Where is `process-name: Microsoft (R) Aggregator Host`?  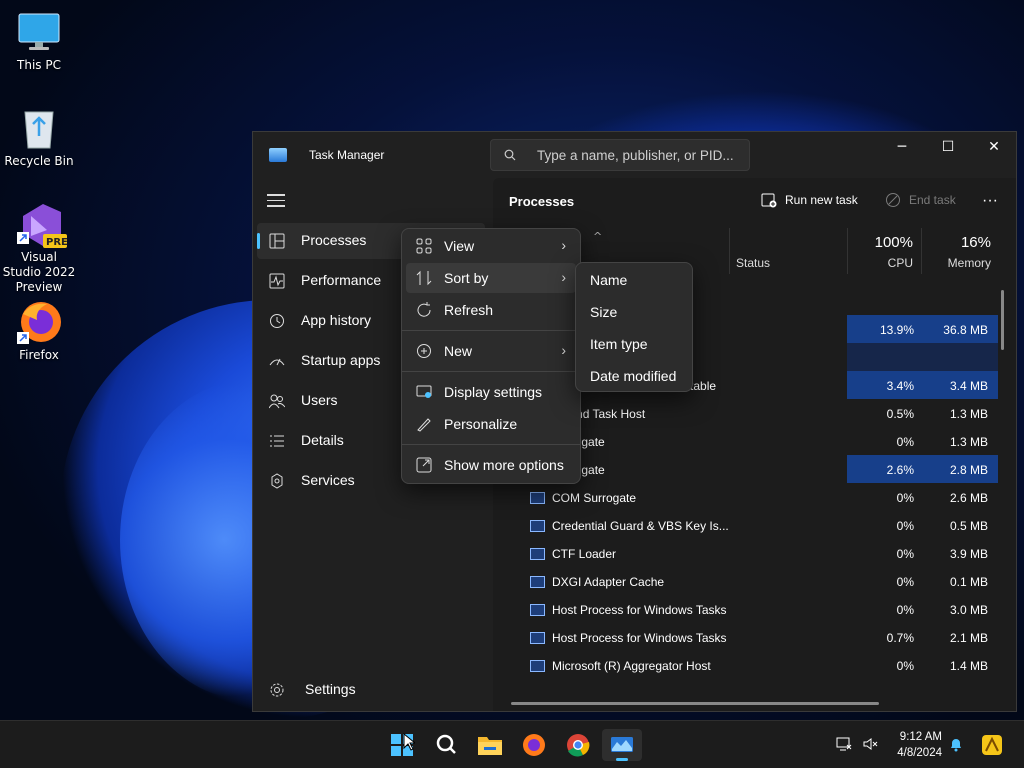 process-name: Microsoft (R) Aggregator Host is located at coordinates (631, 666).